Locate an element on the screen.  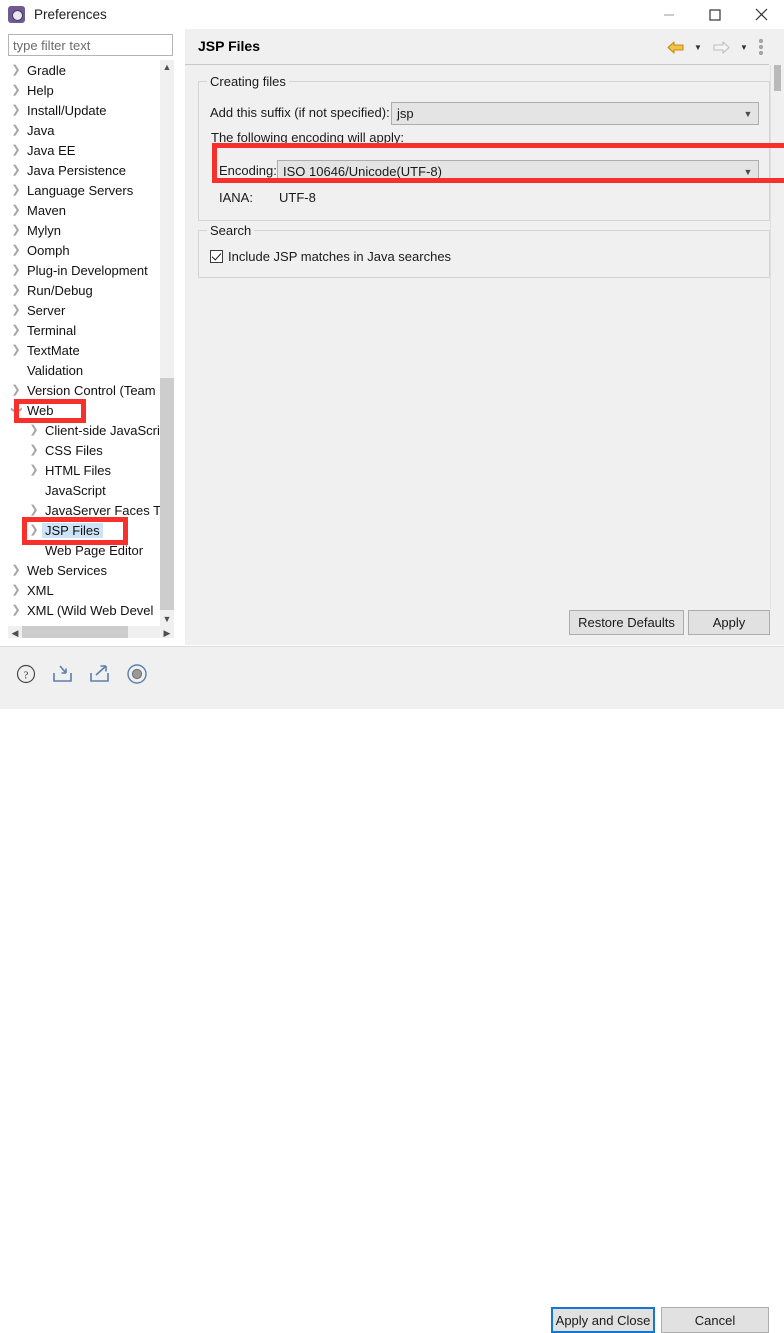
sidebar-item-javaserver-faces-to: ❯ JavaServer Faces To is located at coordinates (84, 510).